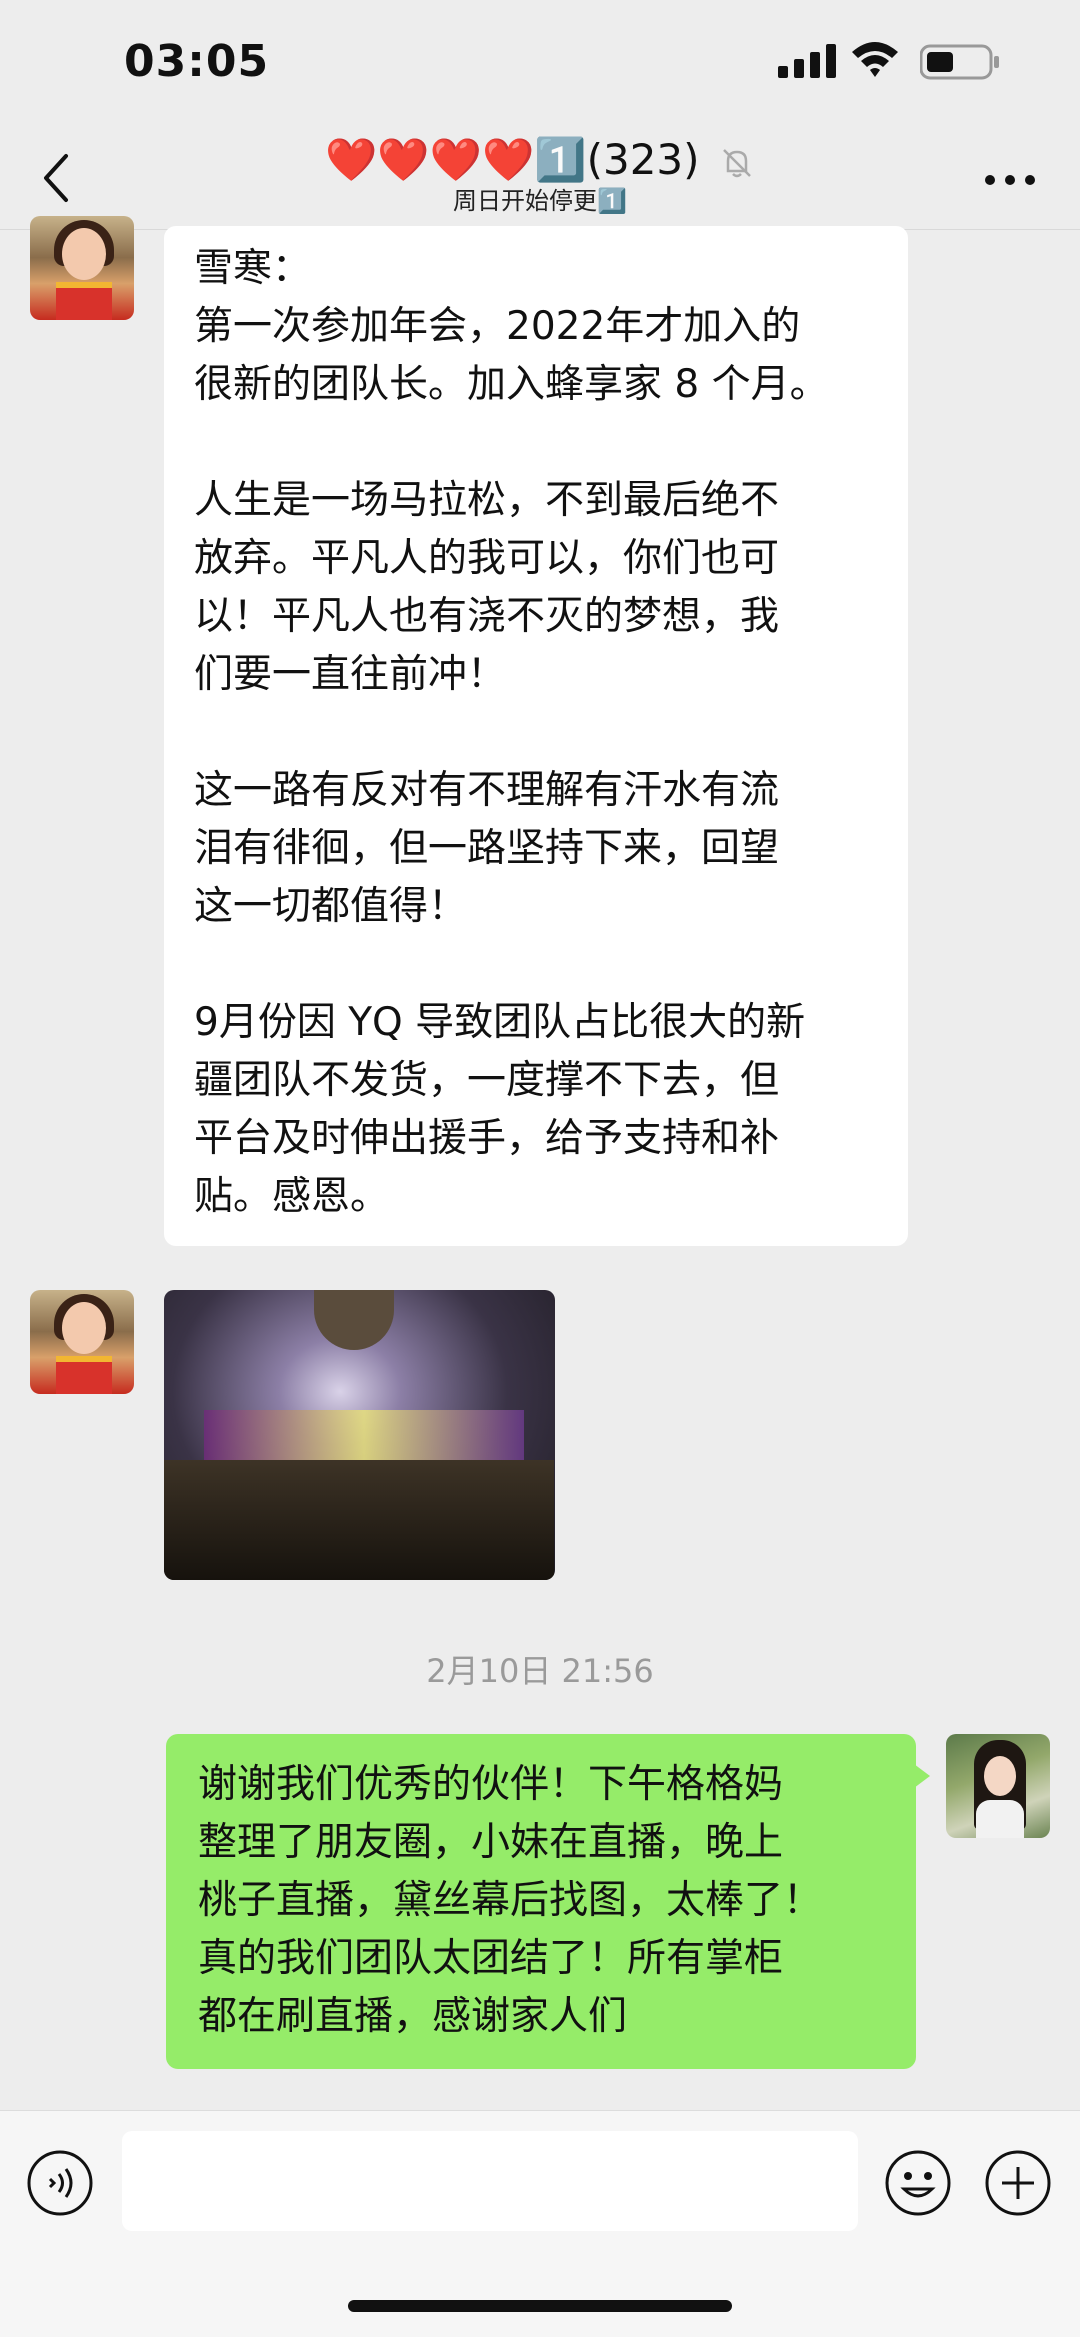 The height and width of the screenshot is (2337, 1080). What do you see at coordinates (1010, 180) in the screenshot?
I see `more-dots-icon` at bounding box center [1010, 180].